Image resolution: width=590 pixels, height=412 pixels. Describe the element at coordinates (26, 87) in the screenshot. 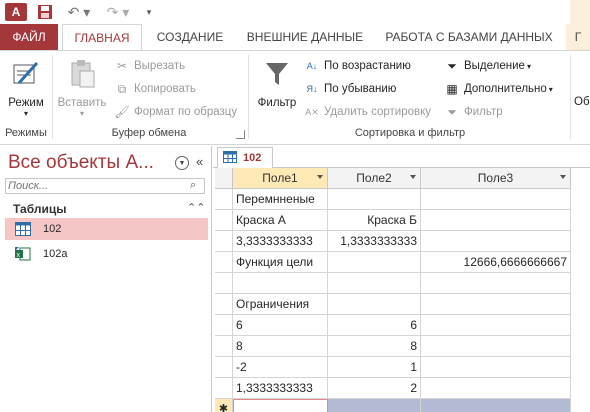

I see `view-mode-button: Режим ▾` at that location.